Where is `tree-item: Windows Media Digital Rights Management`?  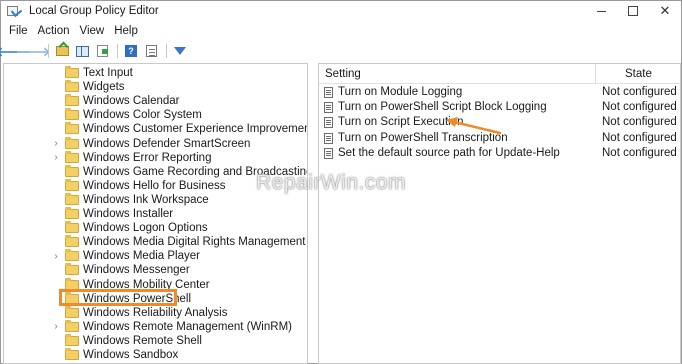
tree-item: Windows Media Digital Rights Management is located at coordinates (155, 242).